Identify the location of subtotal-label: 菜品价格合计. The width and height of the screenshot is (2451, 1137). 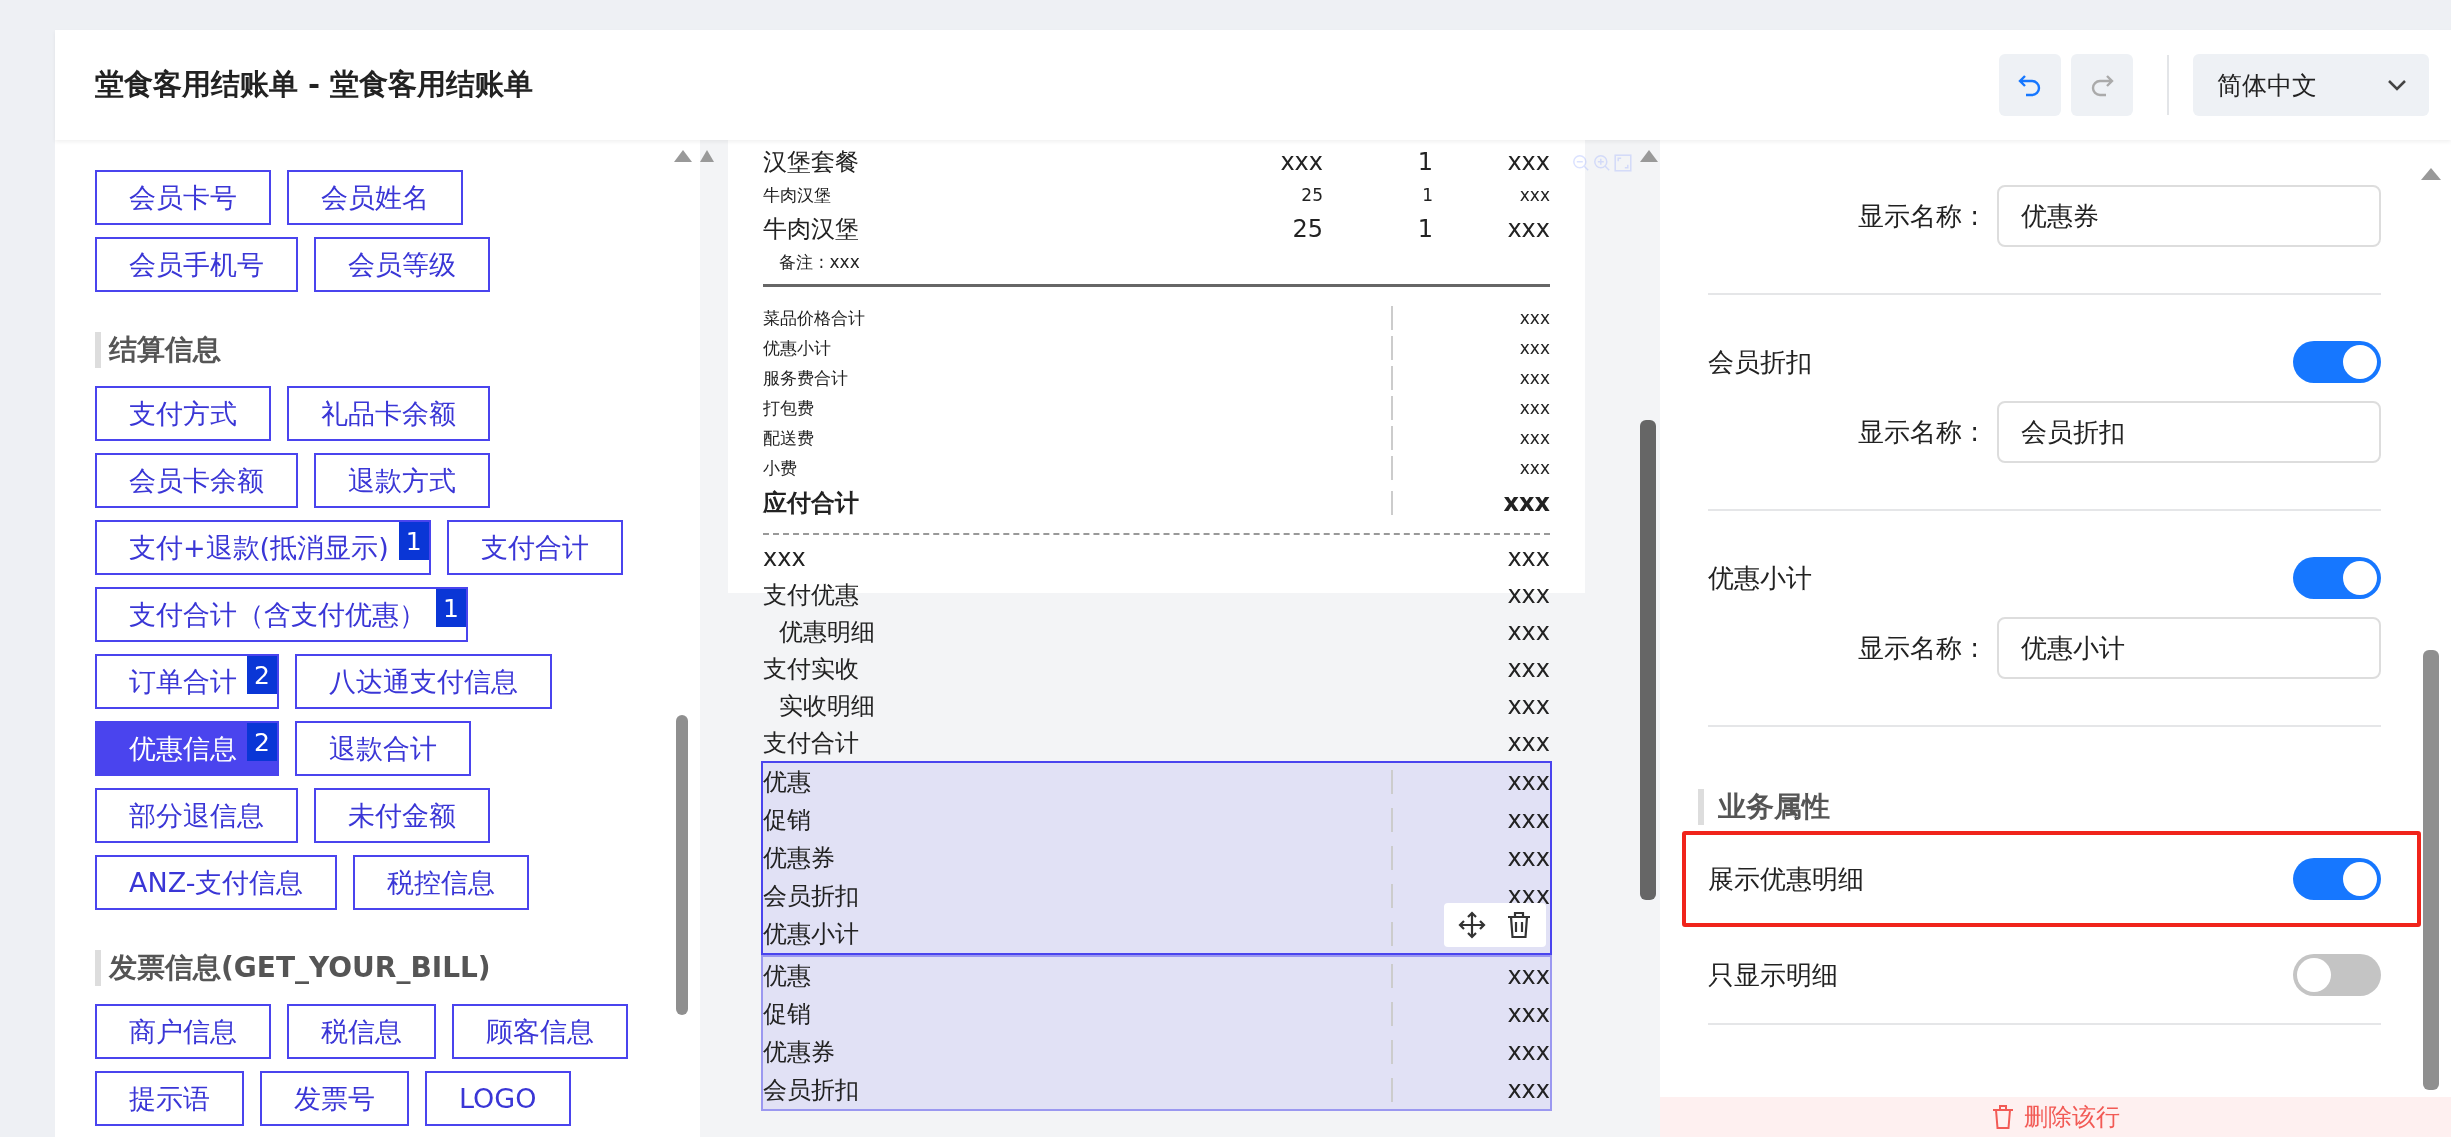
(814, 318).